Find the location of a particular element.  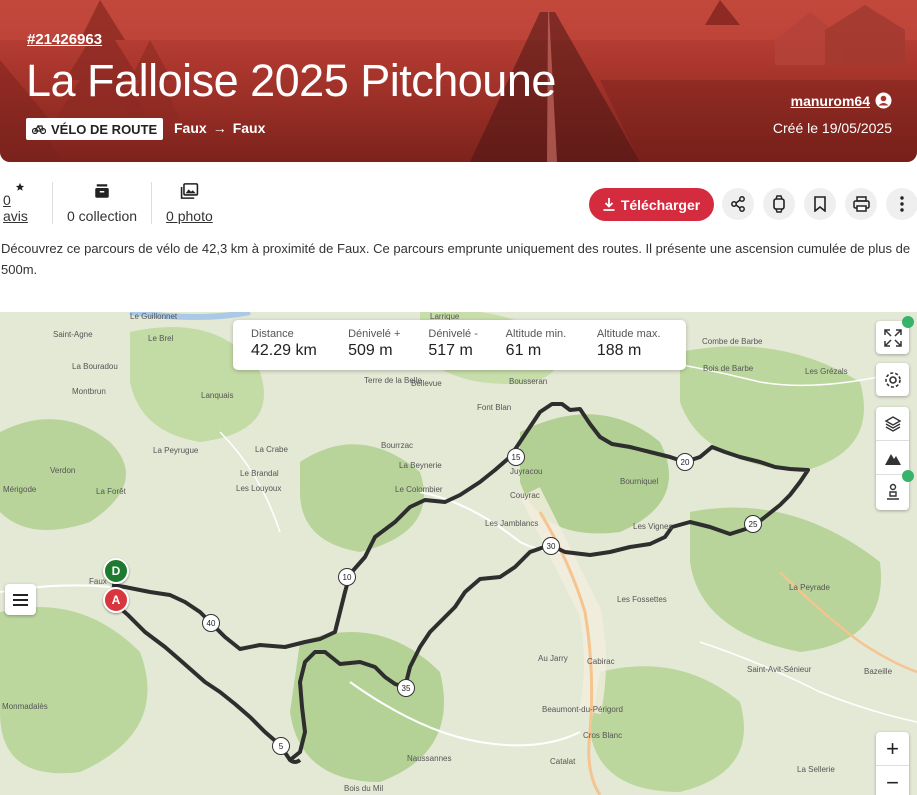

place-label: La Peyrade is located at coordinates (809, 587).